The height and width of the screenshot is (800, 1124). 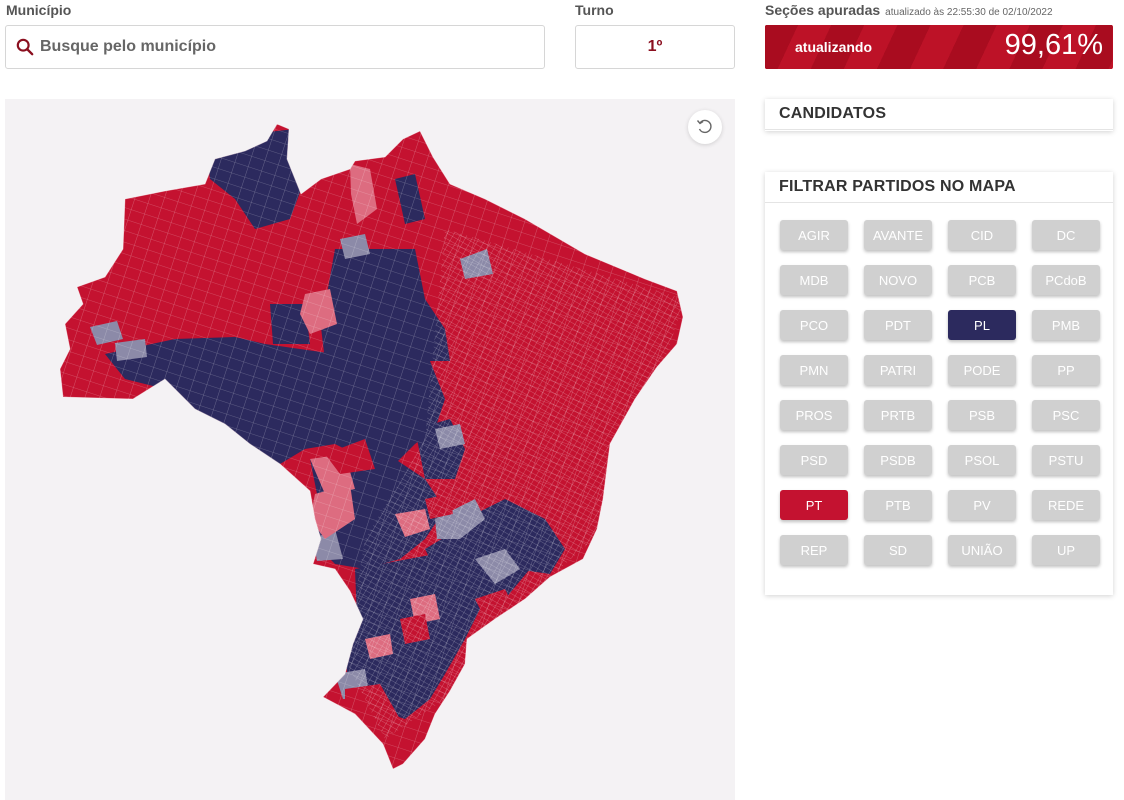 What do you see at coordinates (898, 280) in the screenshot?
I see `party-filter-novo: NOVO` at bounding box center [898, 280].